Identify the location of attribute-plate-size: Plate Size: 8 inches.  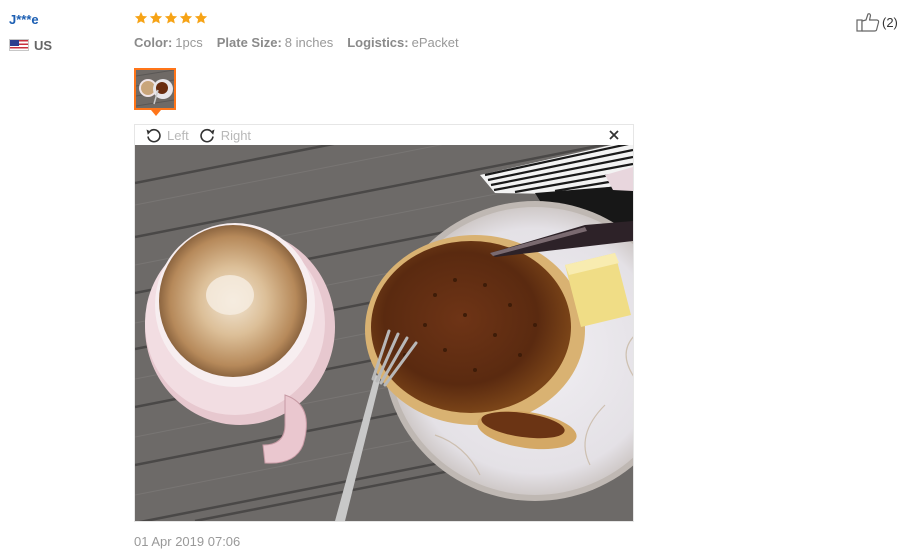
(275, 43).